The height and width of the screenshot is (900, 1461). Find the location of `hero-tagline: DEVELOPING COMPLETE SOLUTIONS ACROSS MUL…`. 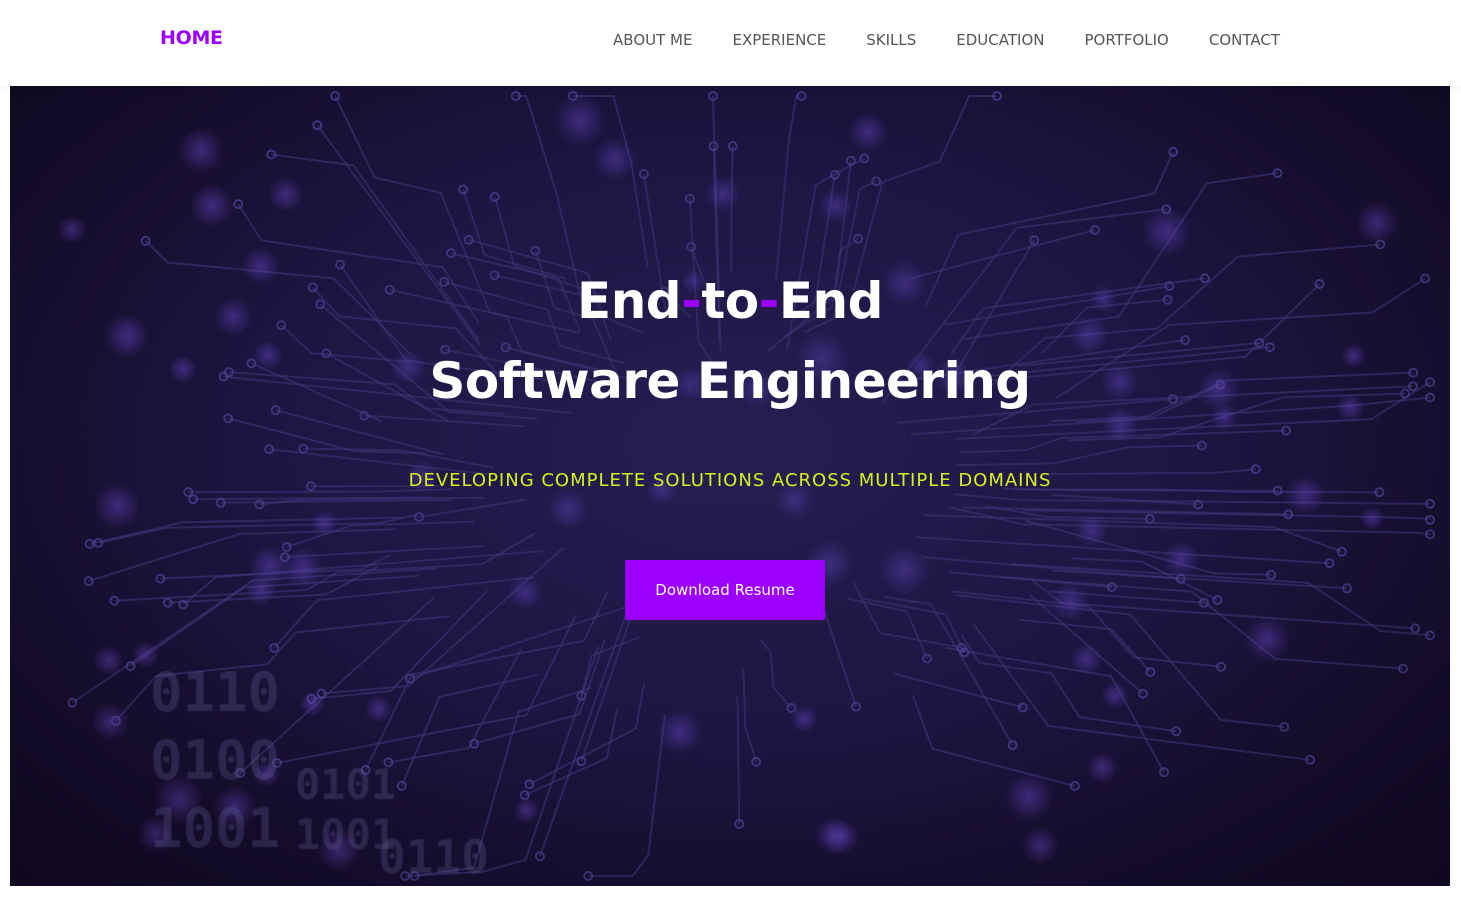

hero-tagline: DEVELOPING COMPLETE SOLUTIONS ACROSS MUL… is located at coordinates (730, 480).